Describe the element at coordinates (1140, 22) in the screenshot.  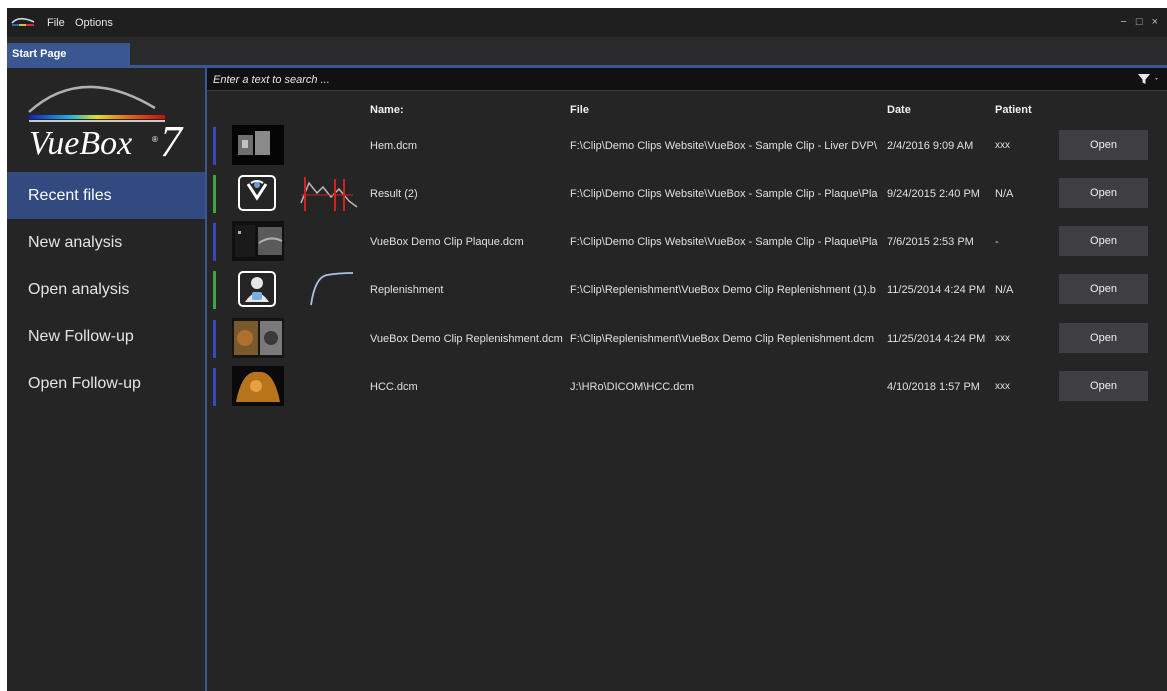
I see `window-controls: − □ ×` at that location.